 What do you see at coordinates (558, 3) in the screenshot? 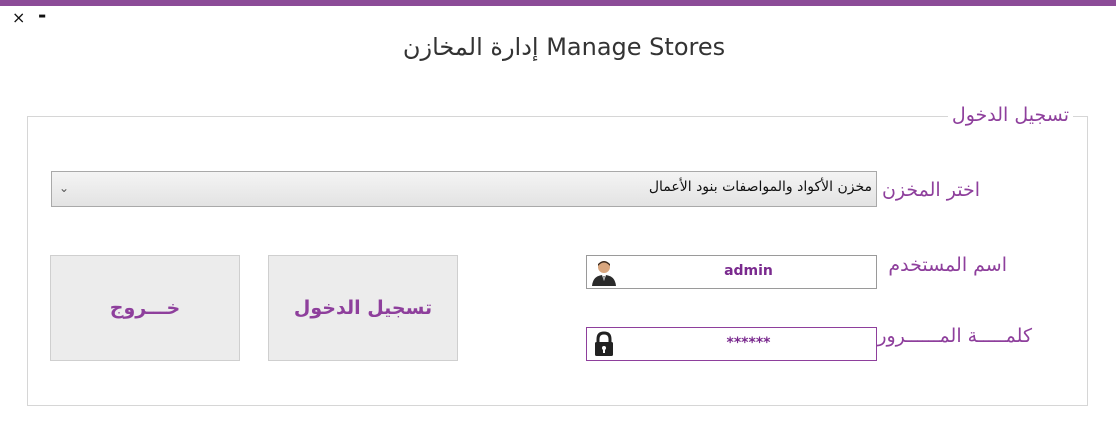
I see `window-top-accent-bar` at bounding box center [558, 3].